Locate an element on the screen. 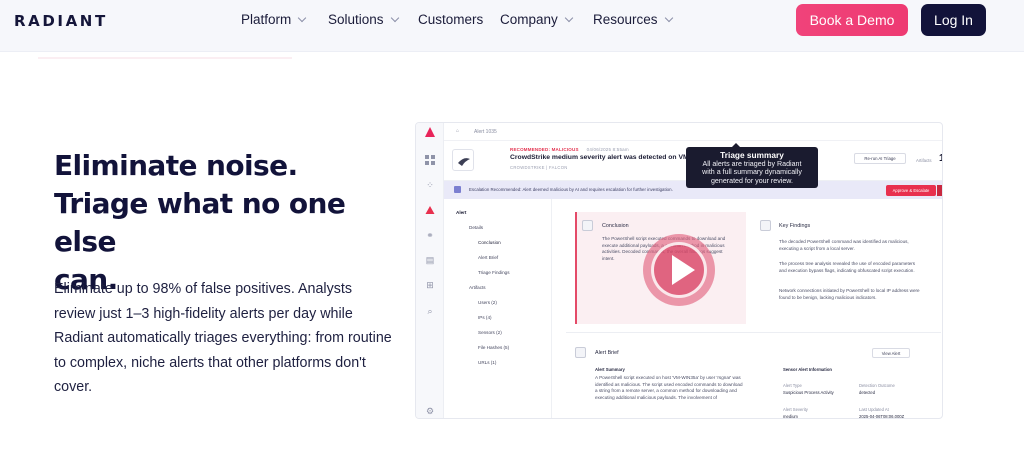 The width and height of the screenshot is (1024, 473). sensor-field-label: Last Updated At is located at coordinates (874, 409).